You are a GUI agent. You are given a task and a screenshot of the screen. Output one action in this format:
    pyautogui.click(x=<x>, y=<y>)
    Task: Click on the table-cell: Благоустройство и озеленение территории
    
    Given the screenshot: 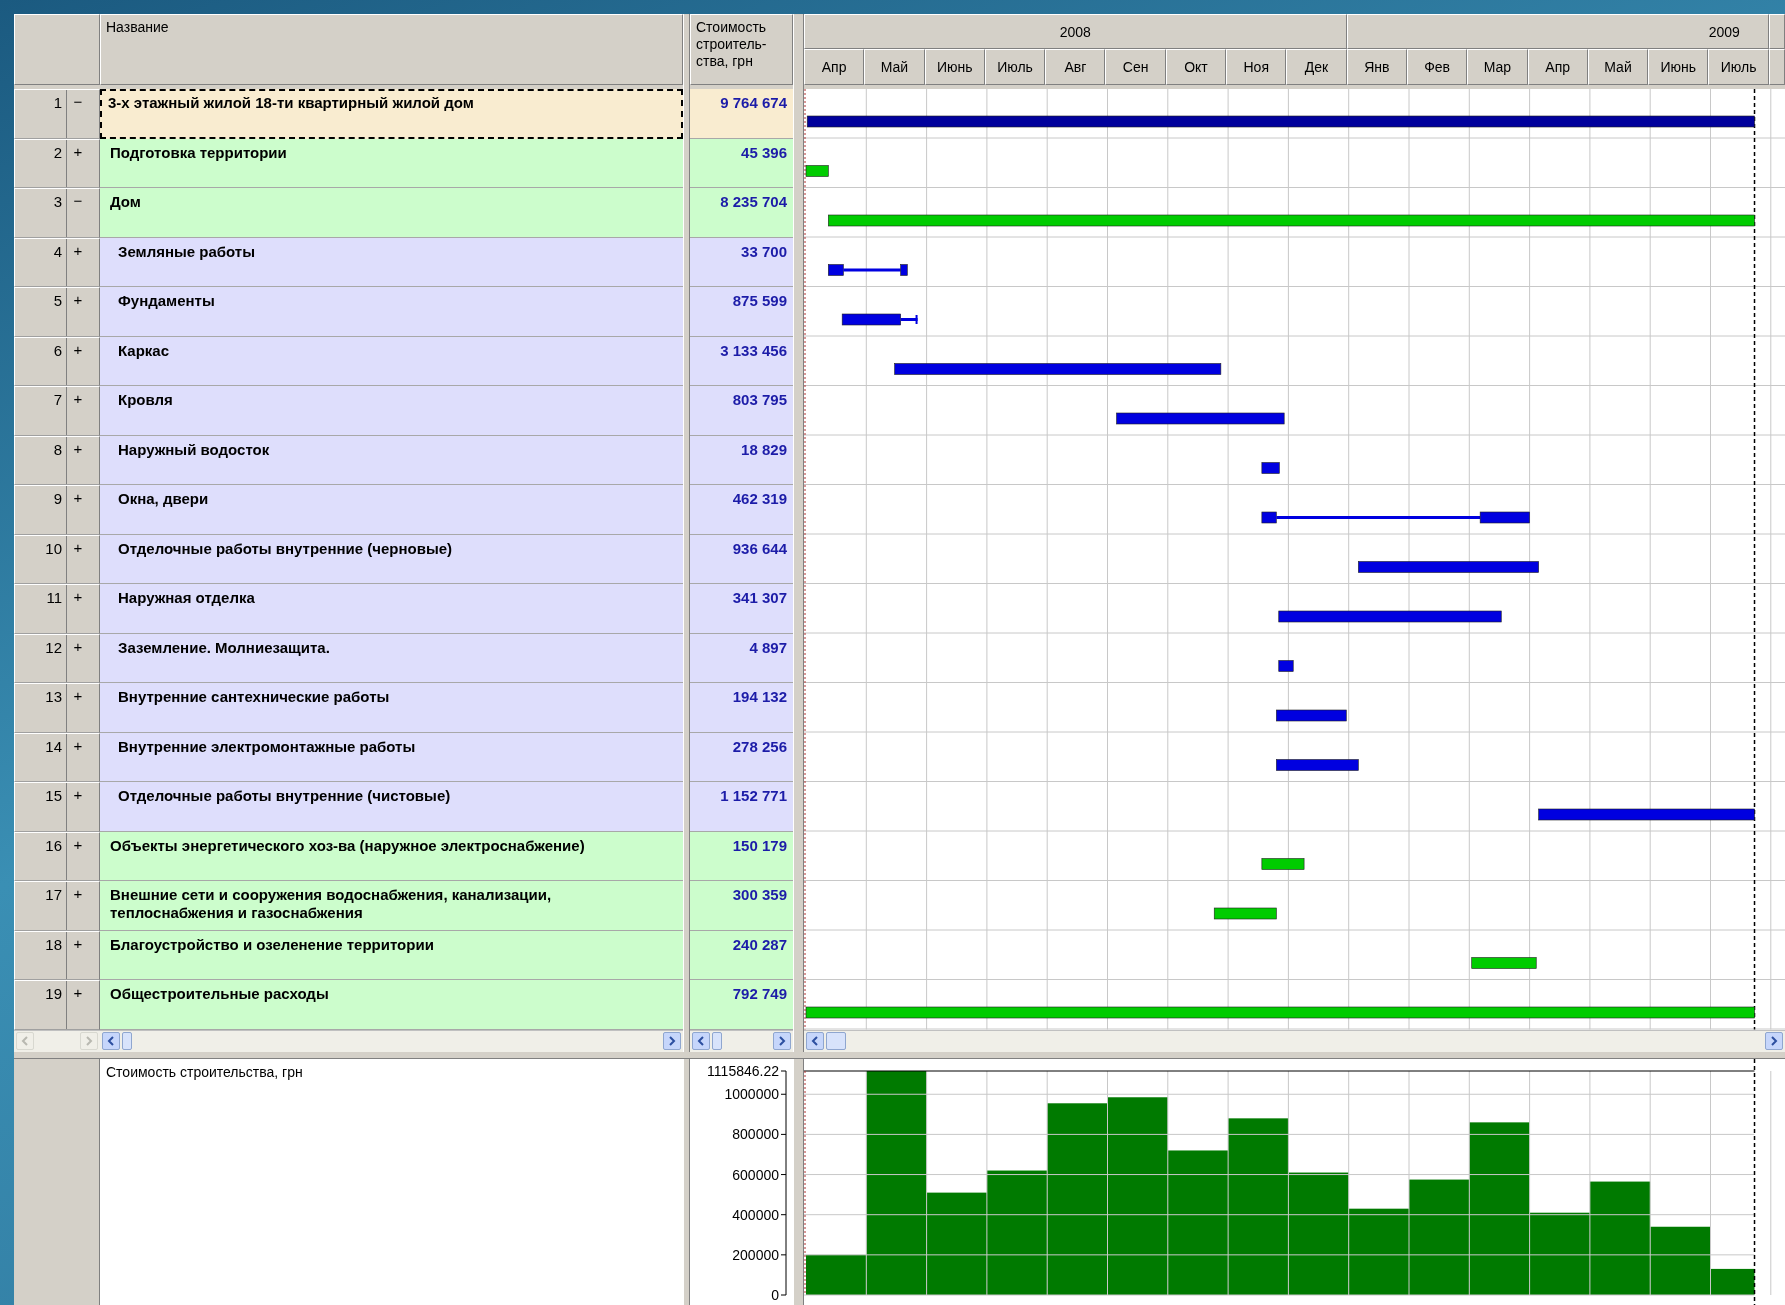 What is the action you would take?
    pyautogui.click(x=391, y=955)
    